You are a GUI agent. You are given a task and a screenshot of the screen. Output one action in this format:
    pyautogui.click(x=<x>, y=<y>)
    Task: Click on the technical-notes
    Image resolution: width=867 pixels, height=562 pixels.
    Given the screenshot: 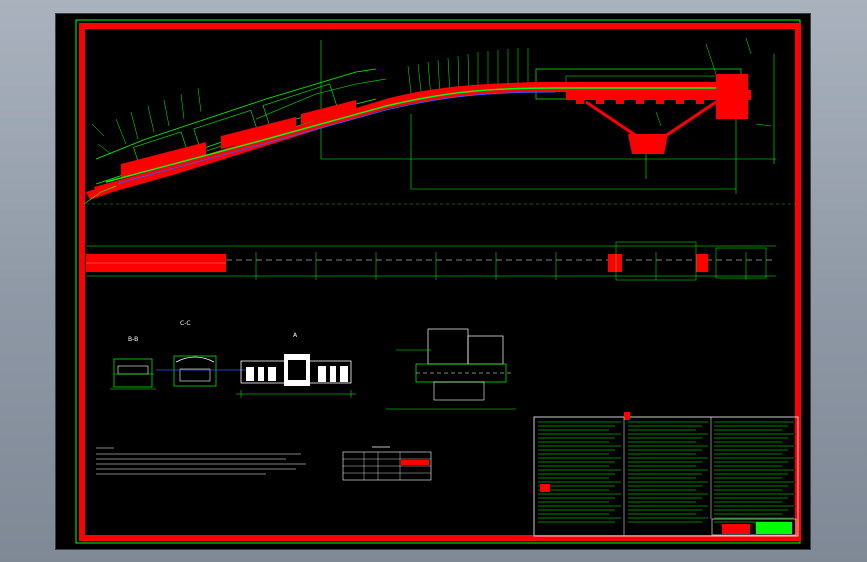 What is the action you would take?
    pyautogui.click(x=201, y=461)
    